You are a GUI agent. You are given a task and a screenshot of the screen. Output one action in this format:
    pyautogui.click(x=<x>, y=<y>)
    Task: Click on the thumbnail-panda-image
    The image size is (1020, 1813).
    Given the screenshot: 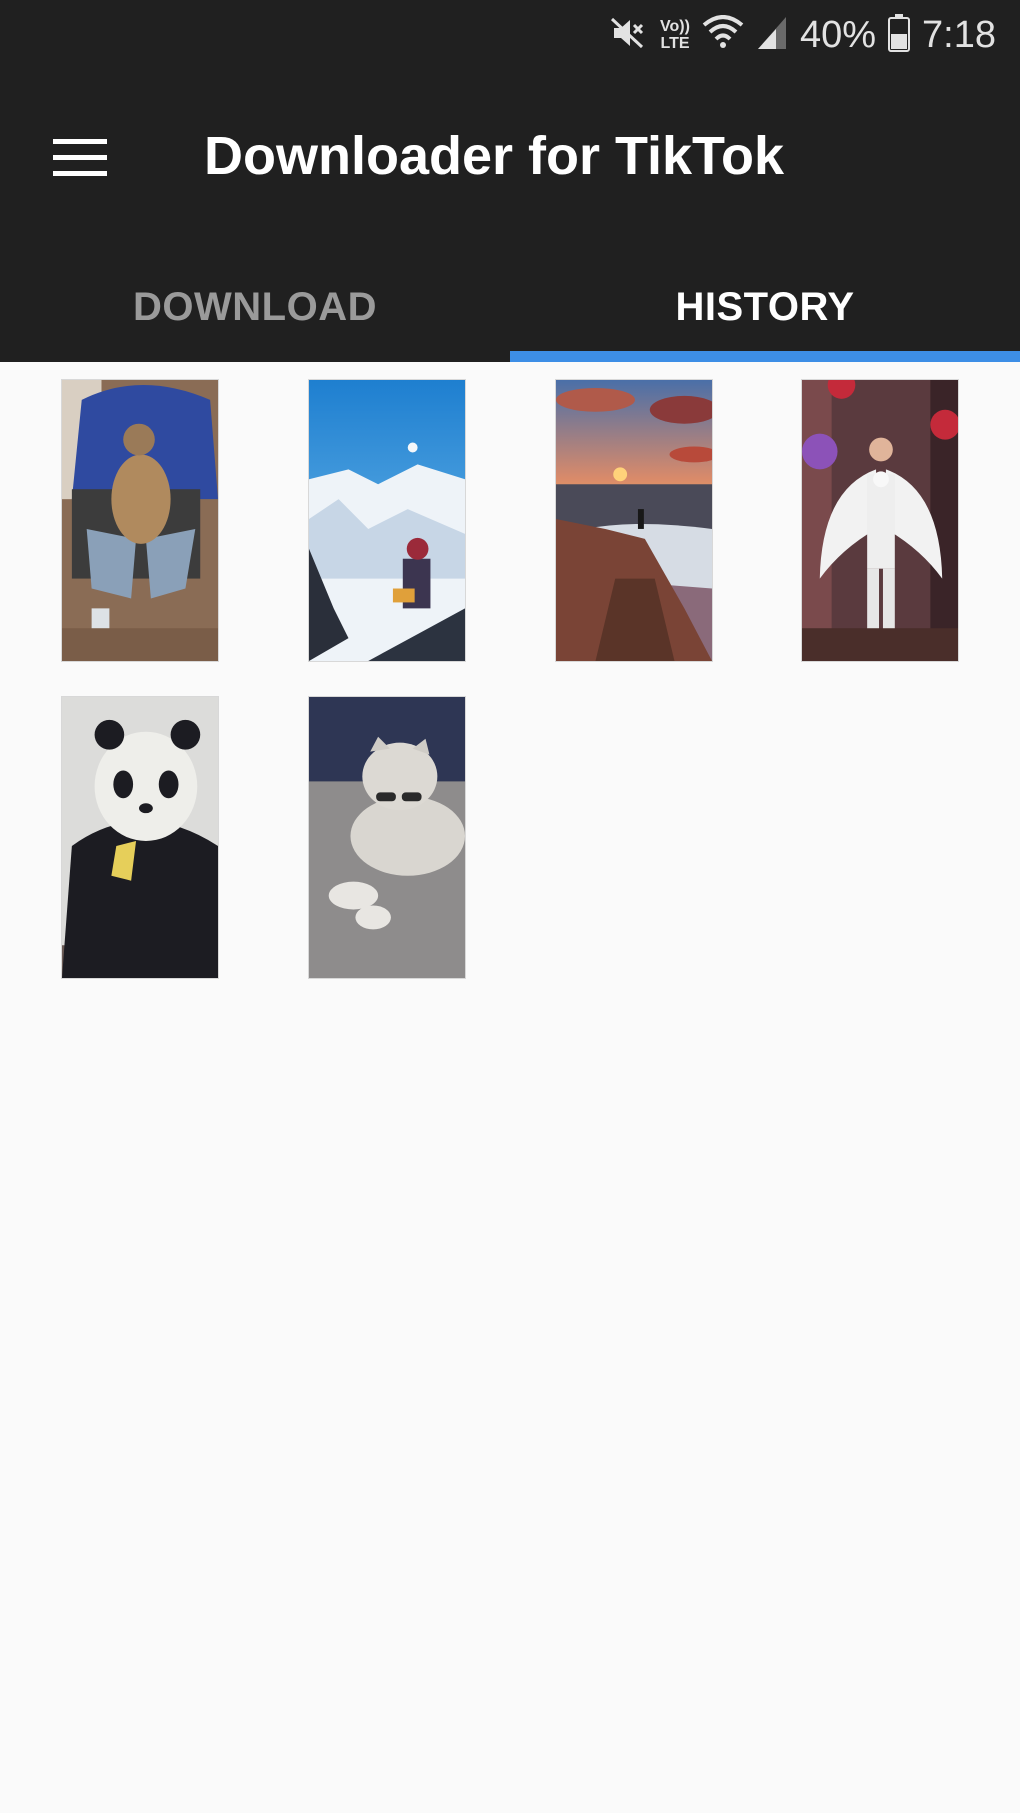 What is the action you would take?
    pyautogui.click(x=140, y=837)
    